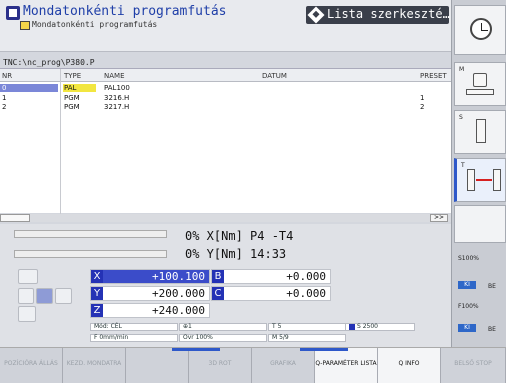 This screenshot has height=383, width=506. I want to click on refresh-button, so click(28, 276).